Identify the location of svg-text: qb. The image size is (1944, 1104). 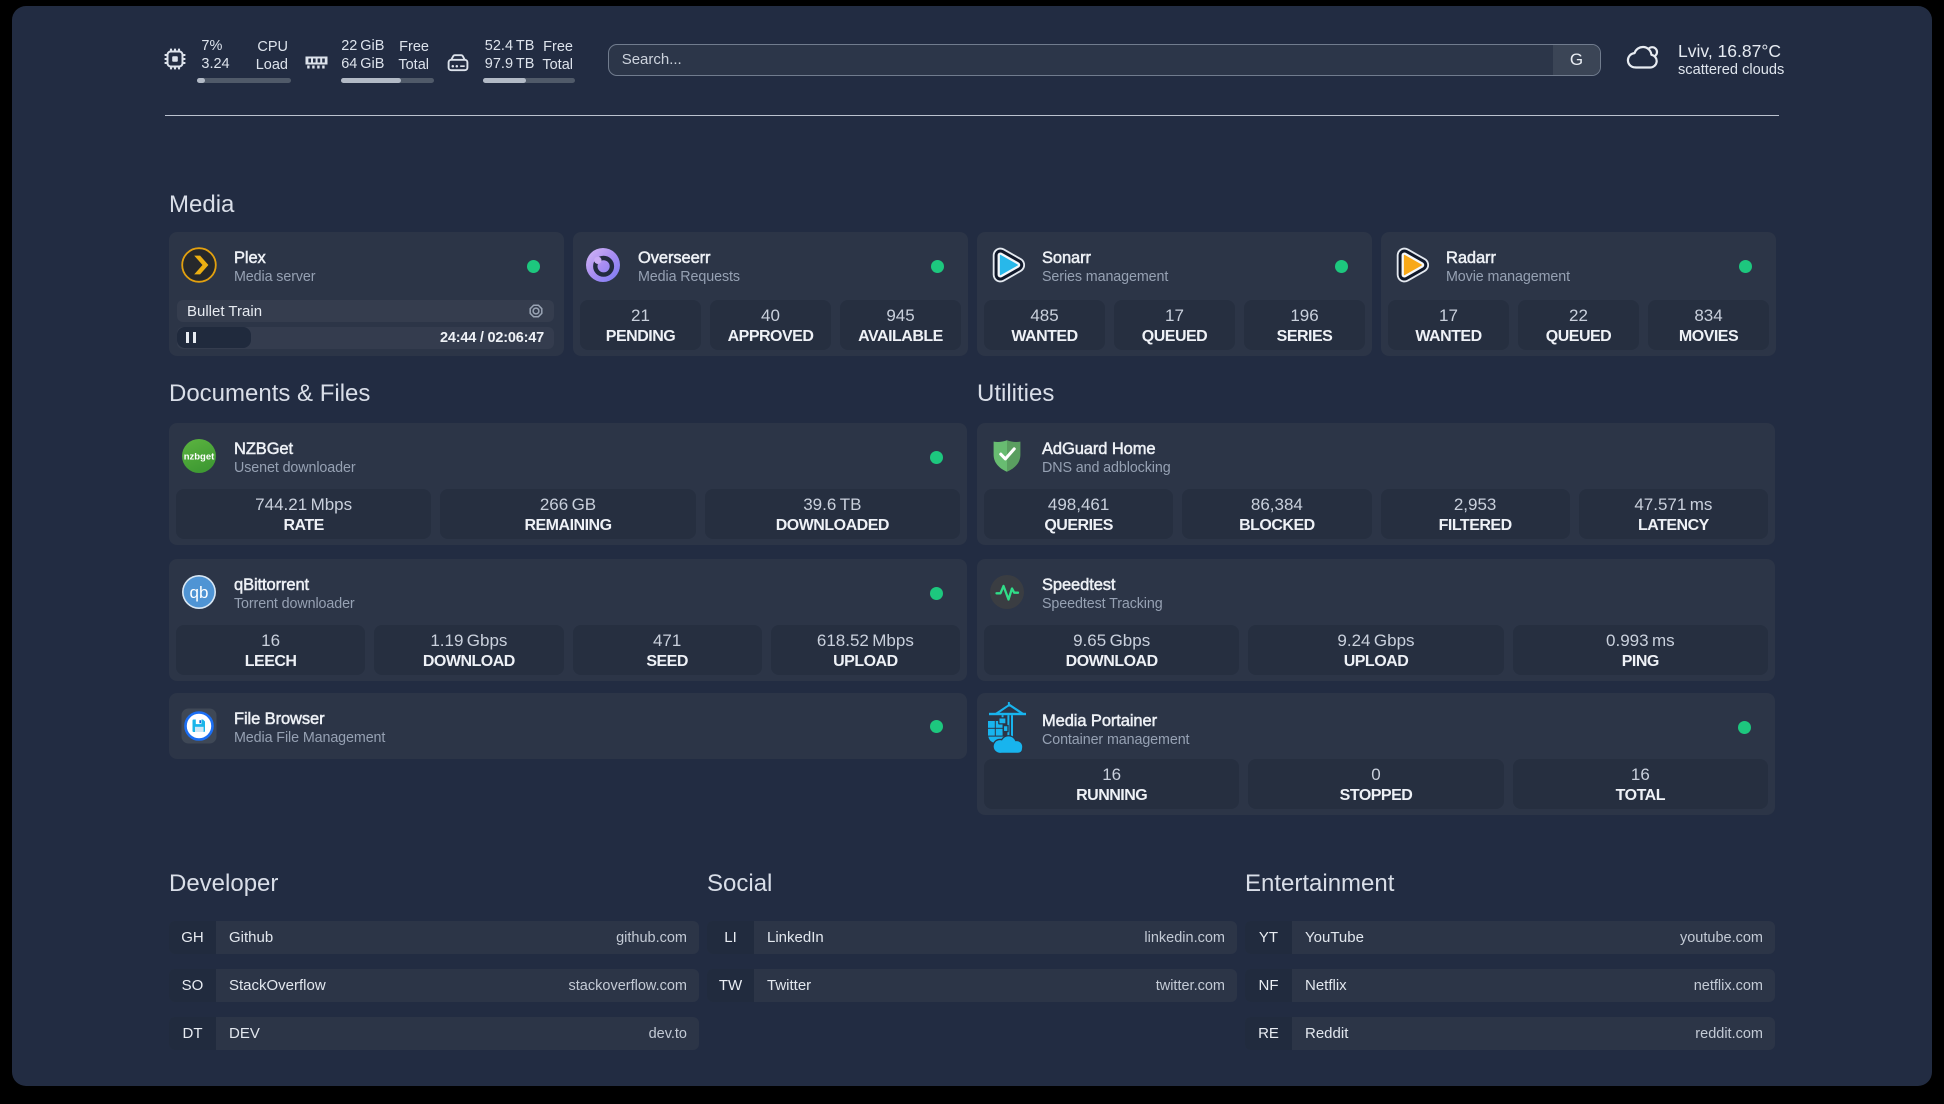
(199, 592).